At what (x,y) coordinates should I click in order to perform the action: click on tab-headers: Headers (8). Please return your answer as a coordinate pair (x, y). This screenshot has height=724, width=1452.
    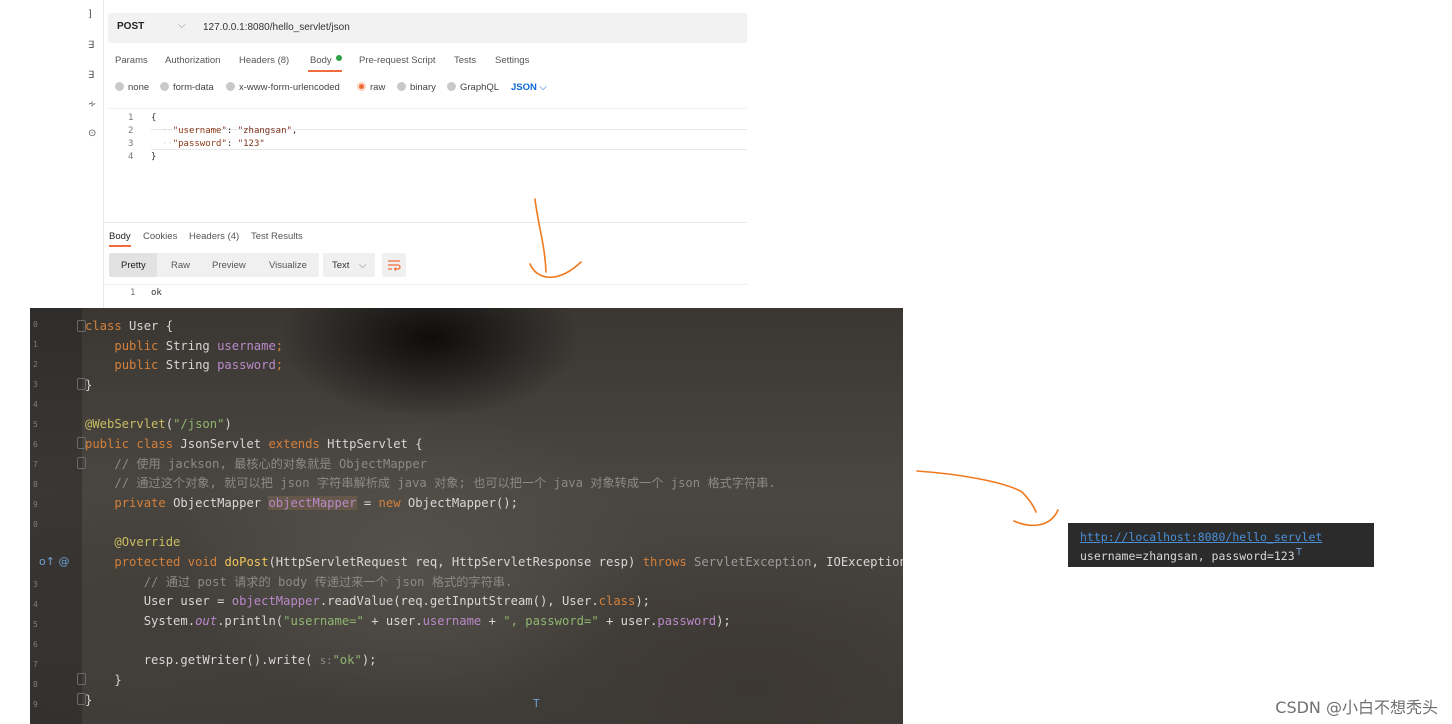
    Looking at the image, I should click on (264, 60).